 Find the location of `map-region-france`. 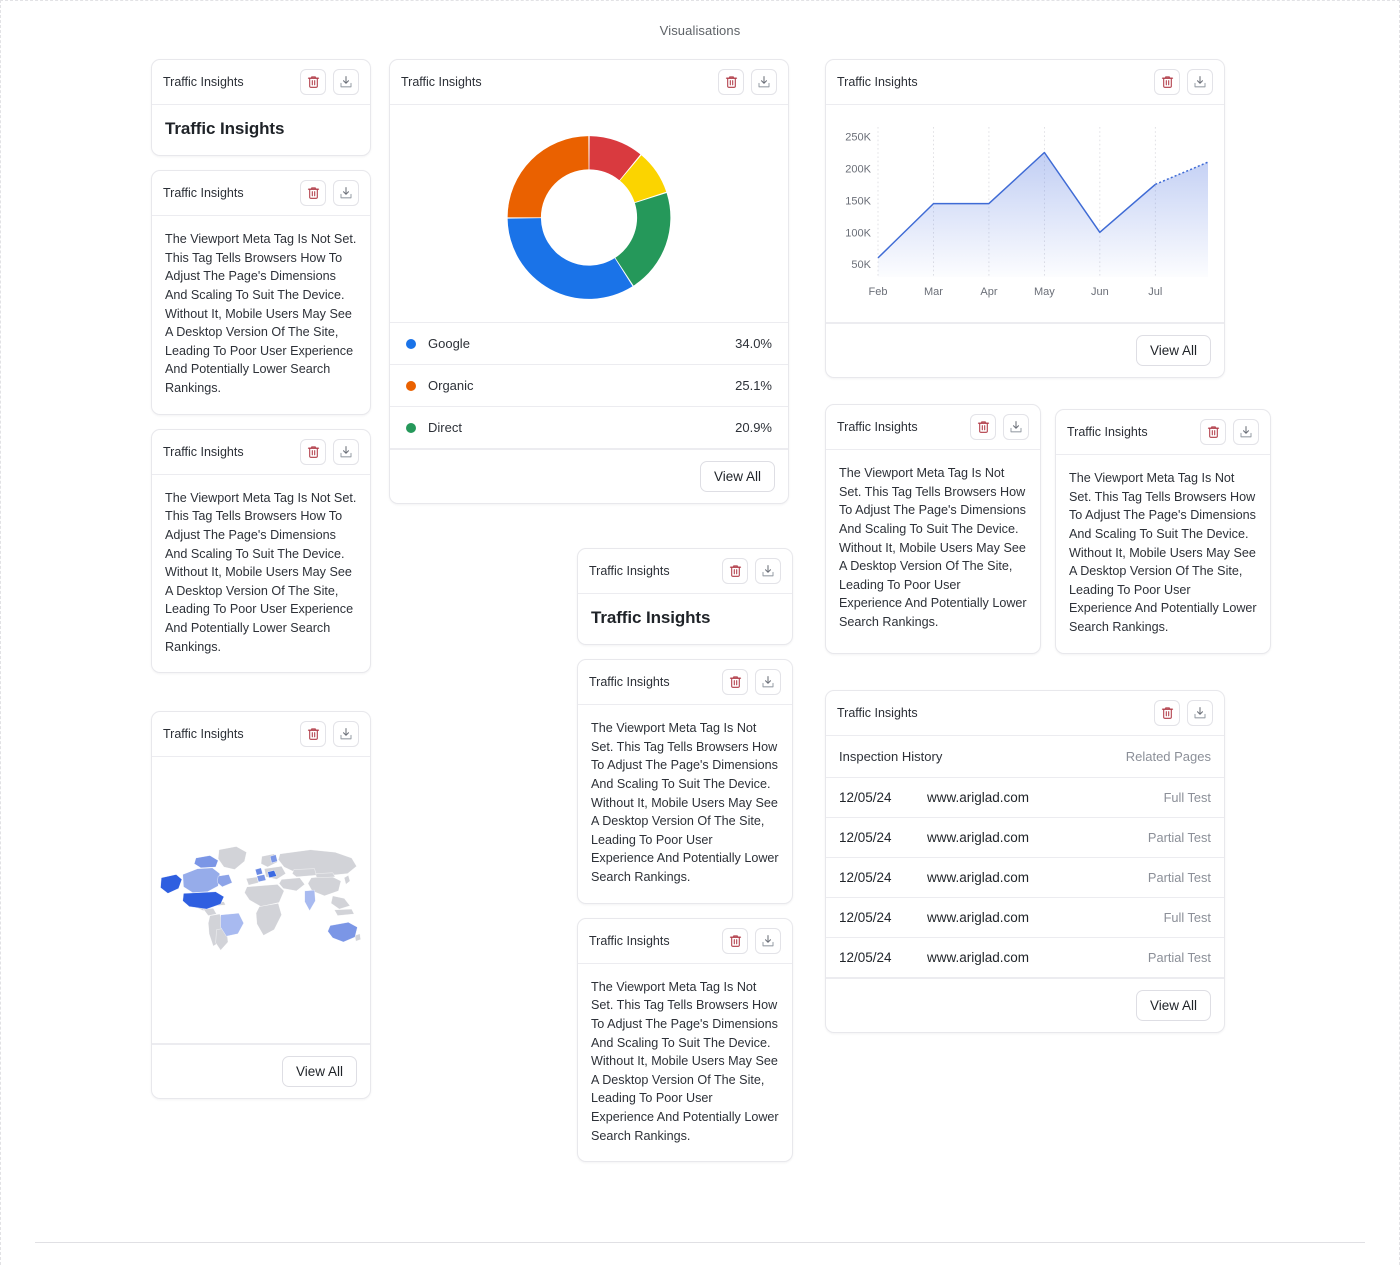

map-region-france is located at coordinates (261, 878).